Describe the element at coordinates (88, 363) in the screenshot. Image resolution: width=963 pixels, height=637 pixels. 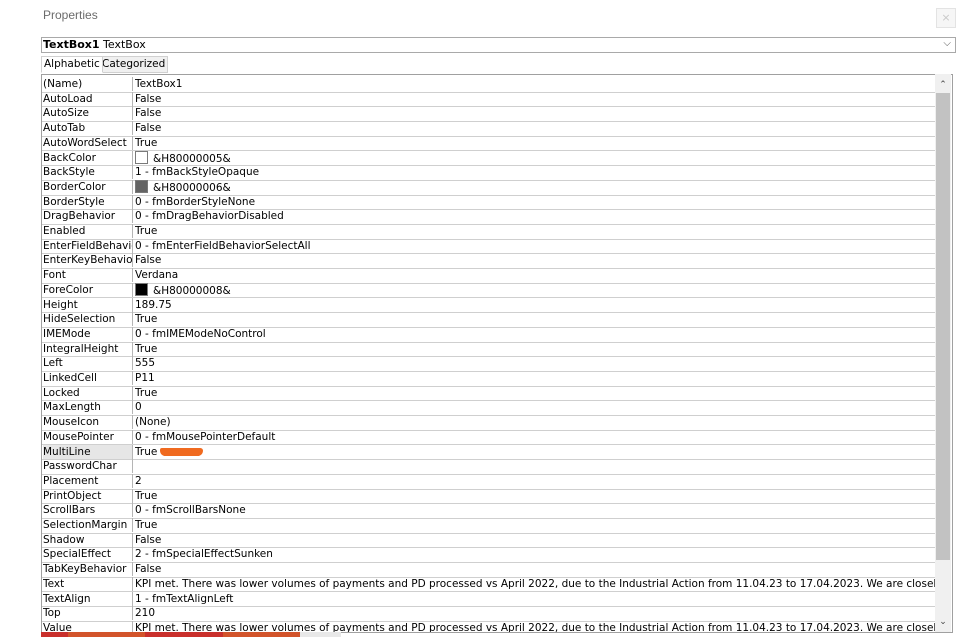
I see `property-name: Left` at that location.